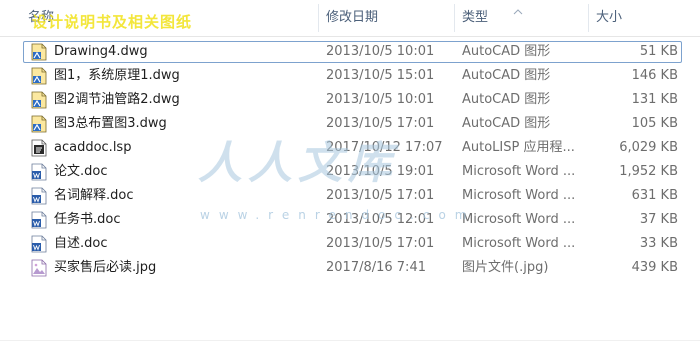 This screenshot has height=352, width=700. What do you see at coordinates (105, 267) in the screenshot?
I see `file-name: 买家售后必读.jpg` at bounding box center [105, 267].